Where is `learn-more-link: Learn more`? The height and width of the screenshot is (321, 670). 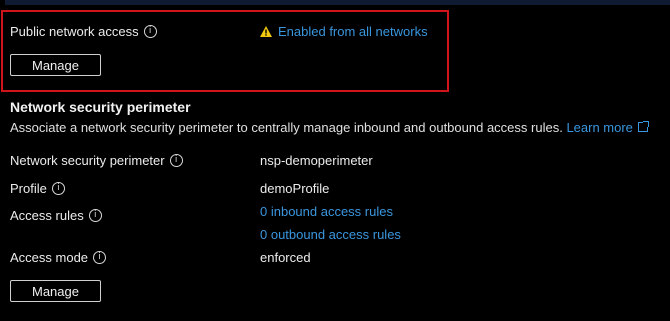
learn-more-link: Learn more is located at coordinates (607, 127).